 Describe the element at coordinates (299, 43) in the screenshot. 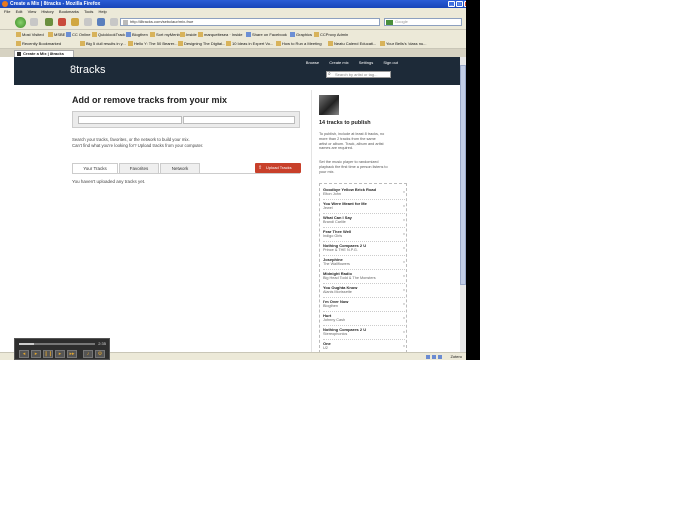

I see `bookmark-item: How to Run a Meeting` at that location.